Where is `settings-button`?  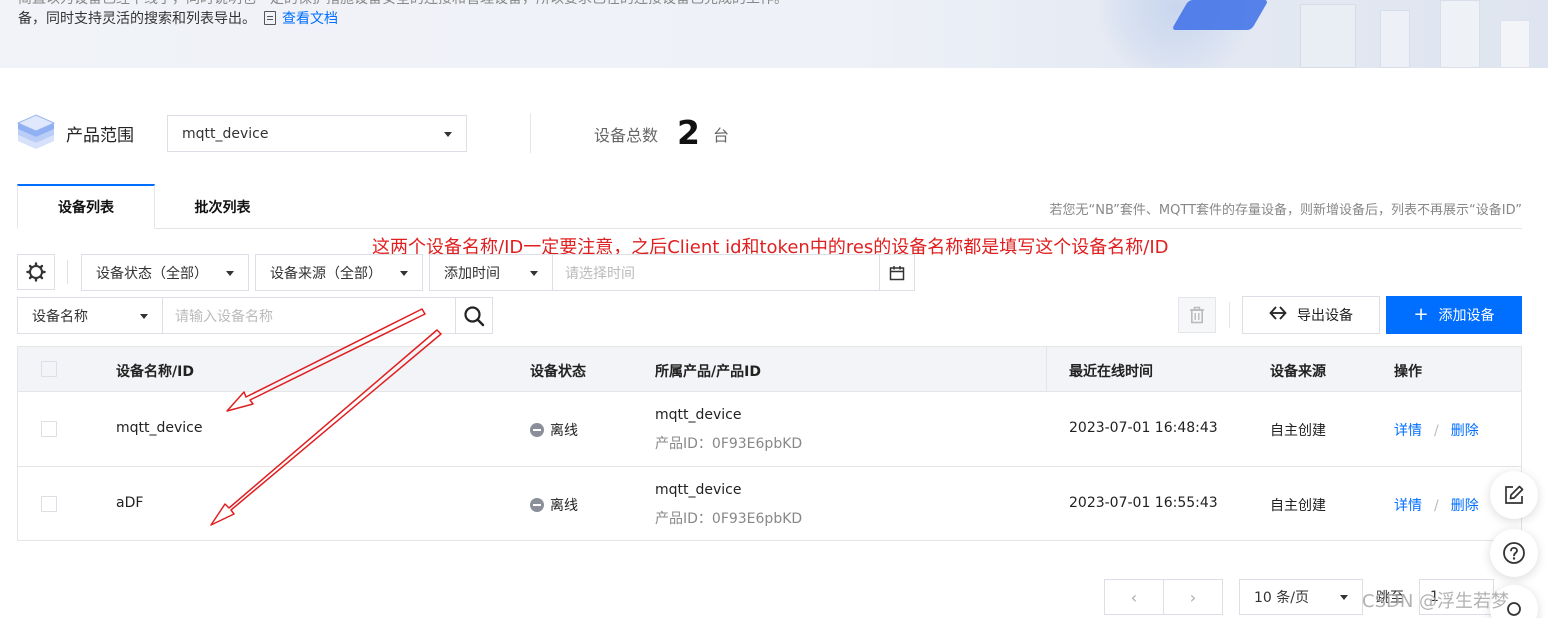 settings-button is located at coordinates (36, 272).